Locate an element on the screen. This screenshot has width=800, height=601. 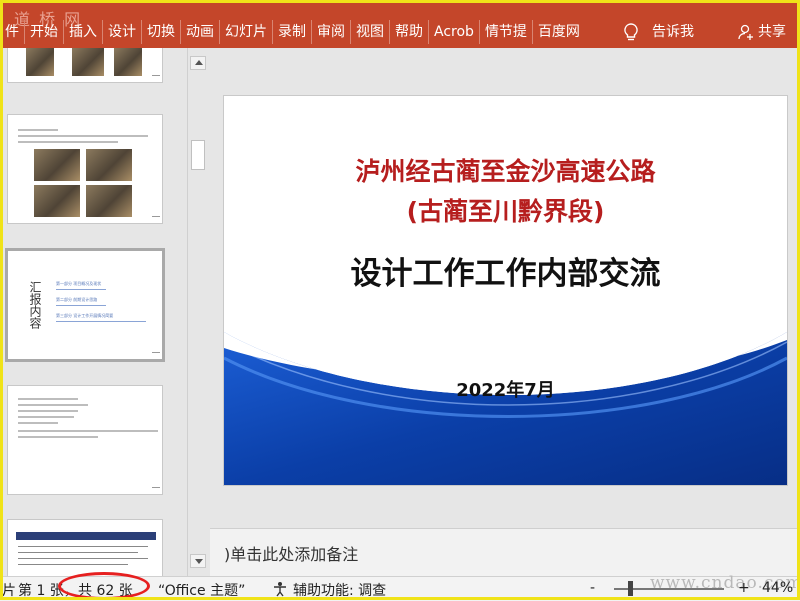
tab-record: 录制 is located at coordinates (291, 32).